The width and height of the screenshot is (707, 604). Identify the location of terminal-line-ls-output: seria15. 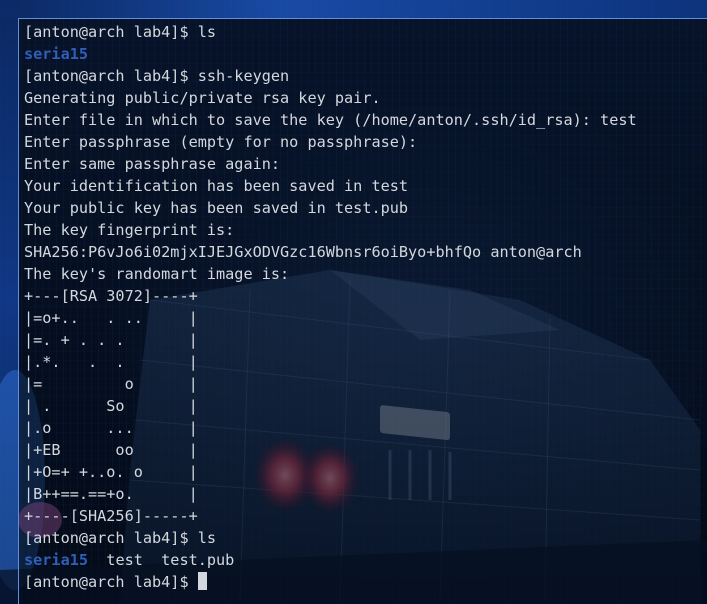
(365, 54).